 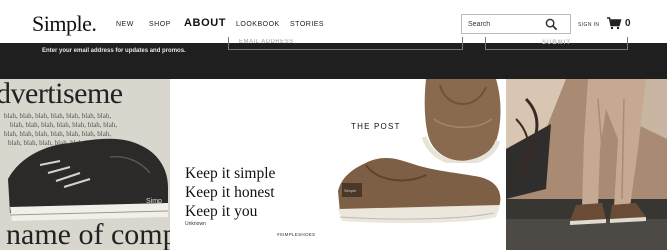 What do you see at coordinates (551, 24) in the screenshot?
I see `search-icon` at bounding box center [551, 24].